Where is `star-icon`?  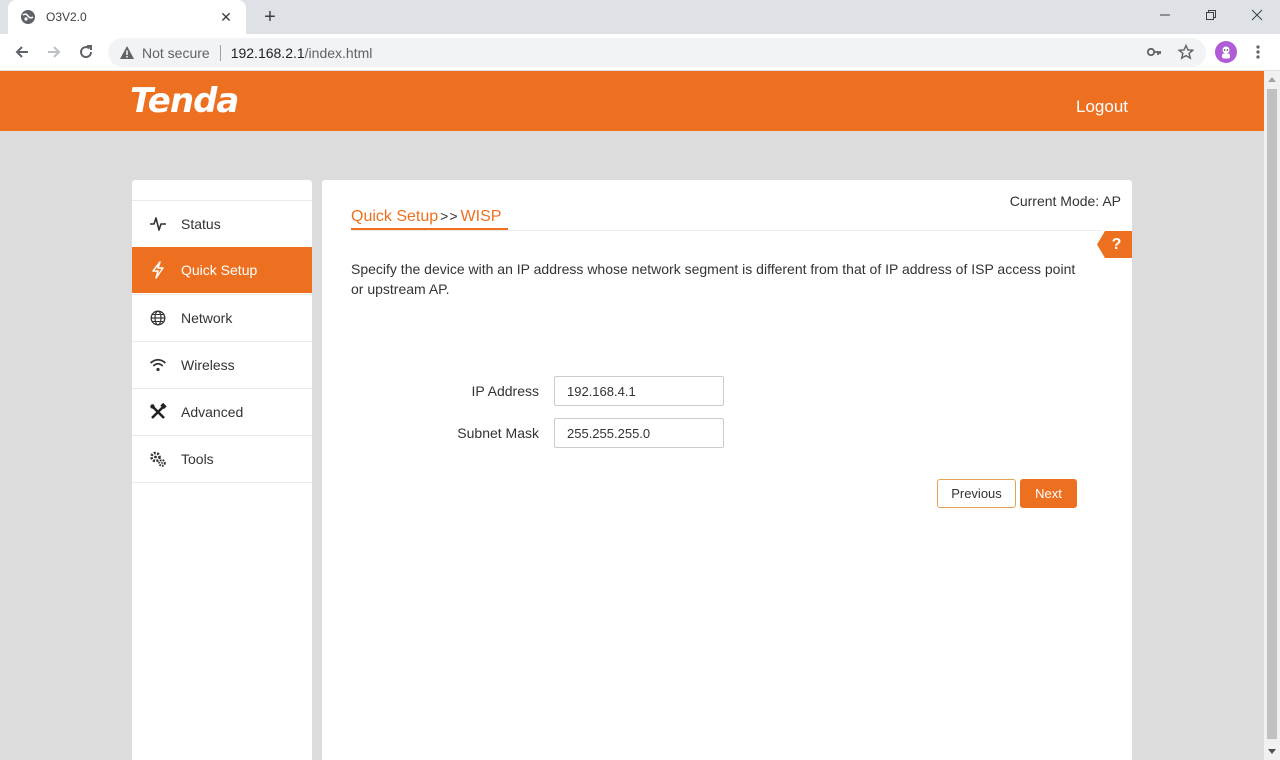 star-icon is located at coordinates (1186, 52).